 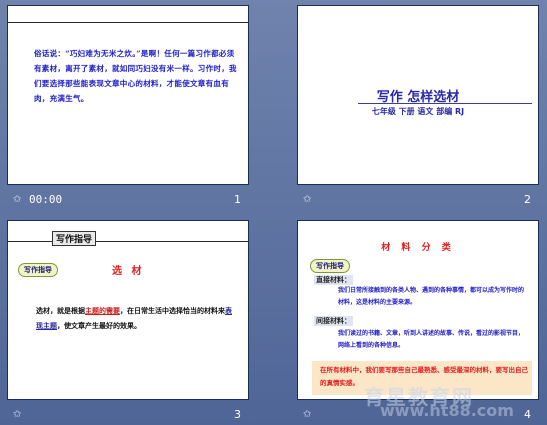 What do you see at coordinates (418, 248) in the screenshot?
I see `slide-4-title: 材 料 分 类` at bounding box center [418, 248].